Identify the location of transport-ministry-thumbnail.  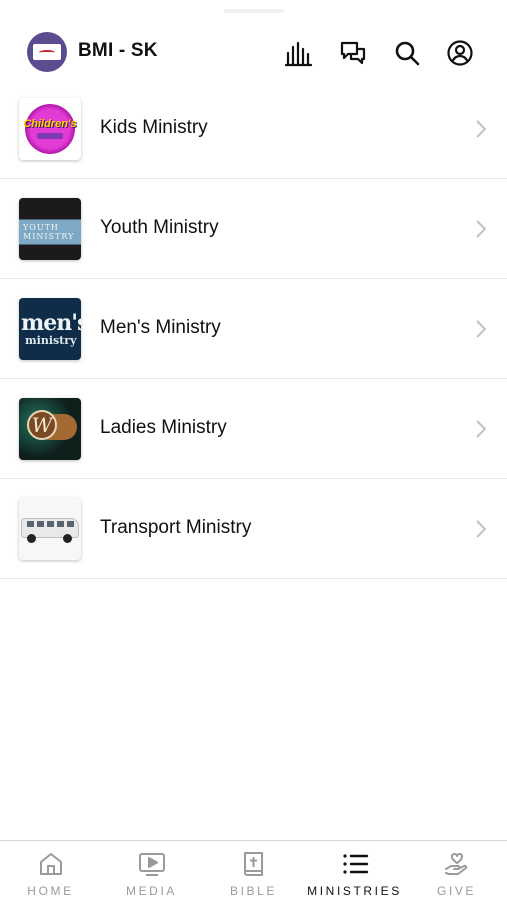
(50, 529).